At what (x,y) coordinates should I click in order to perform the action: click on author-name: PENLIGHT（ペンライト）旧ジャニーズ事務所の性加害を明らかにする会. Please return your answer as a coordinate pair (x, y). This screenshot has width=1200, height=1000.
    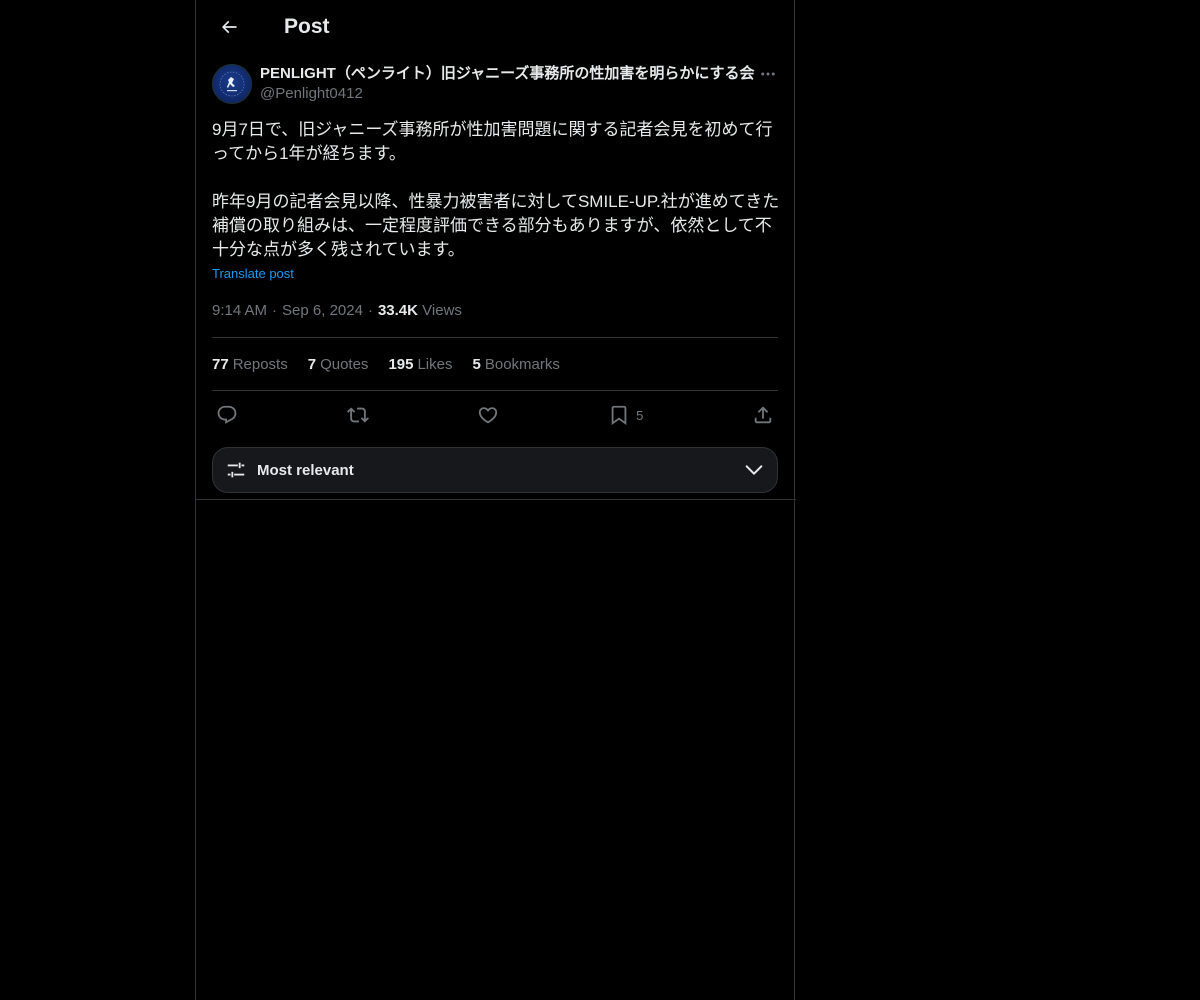
    Looking at the image, I should click on (509, 74).